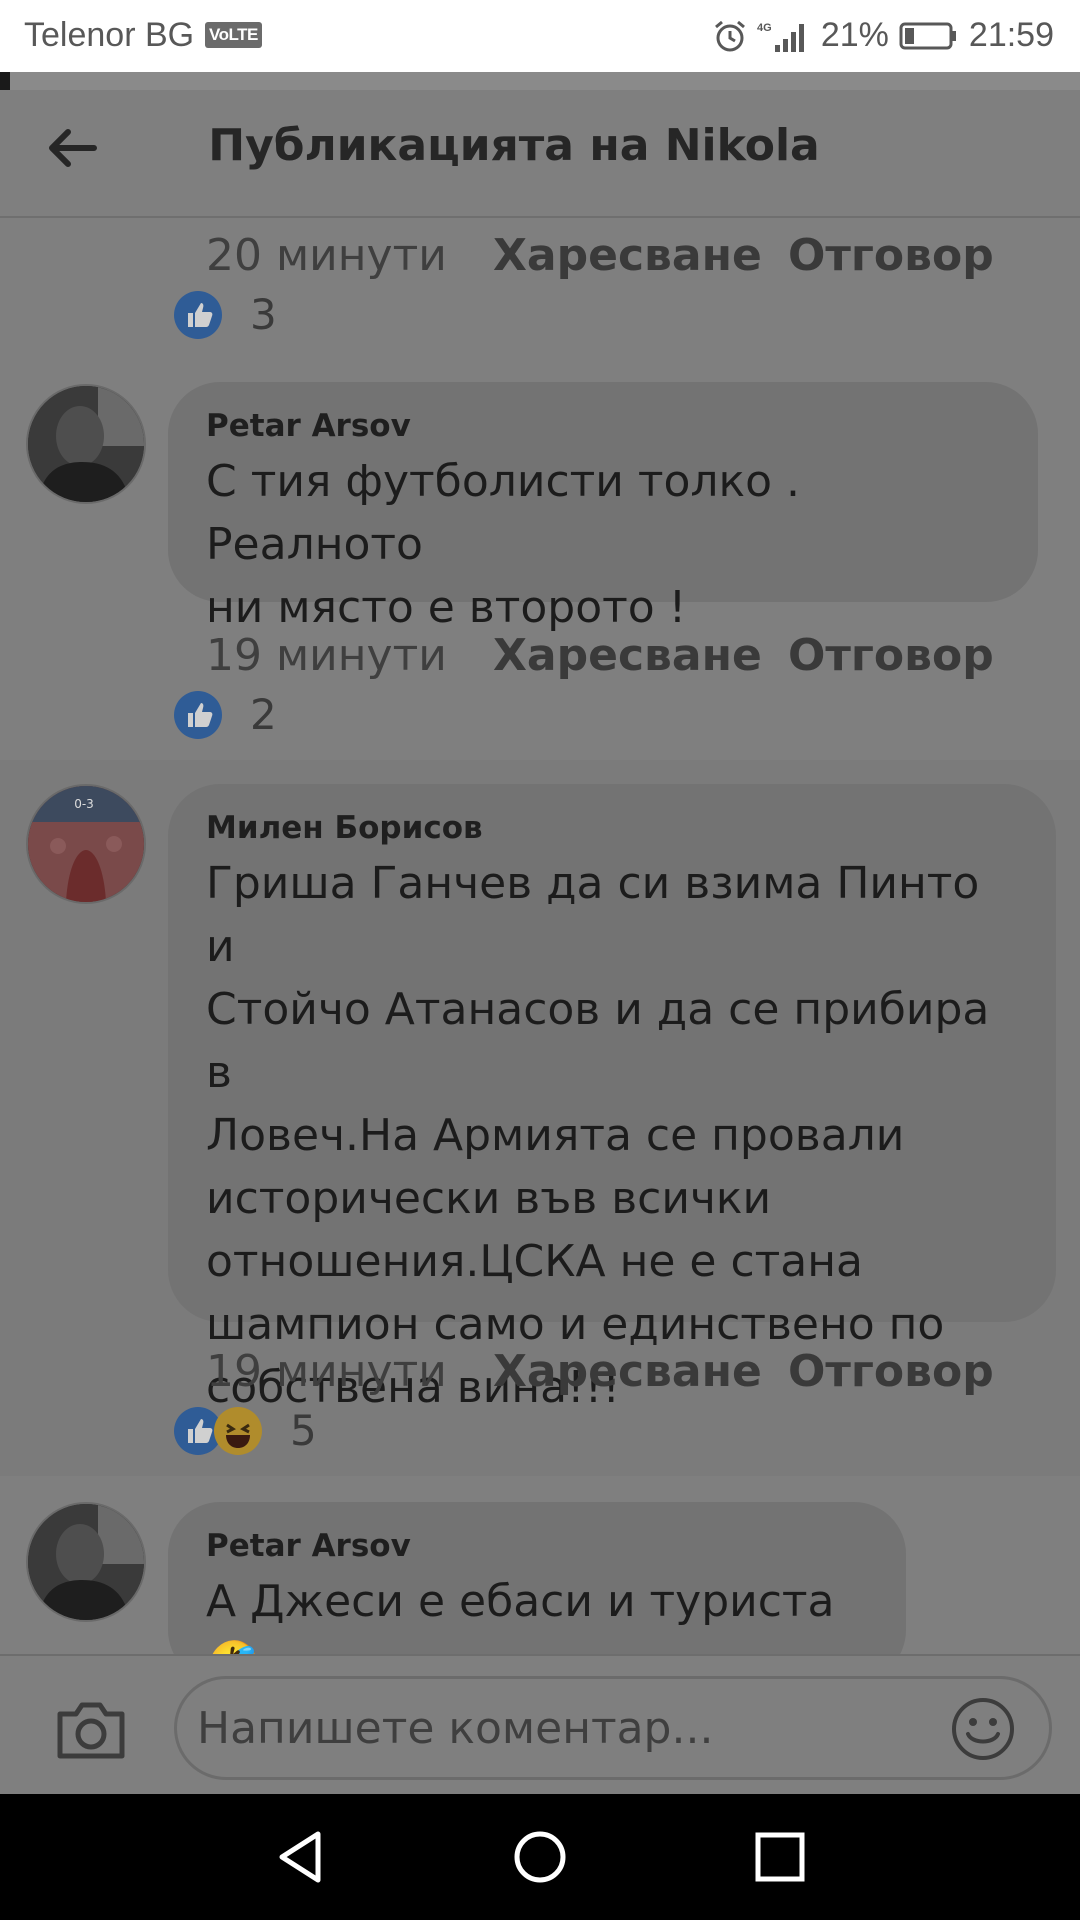  I want to click on reaction-count: 3, so click(263, 314).